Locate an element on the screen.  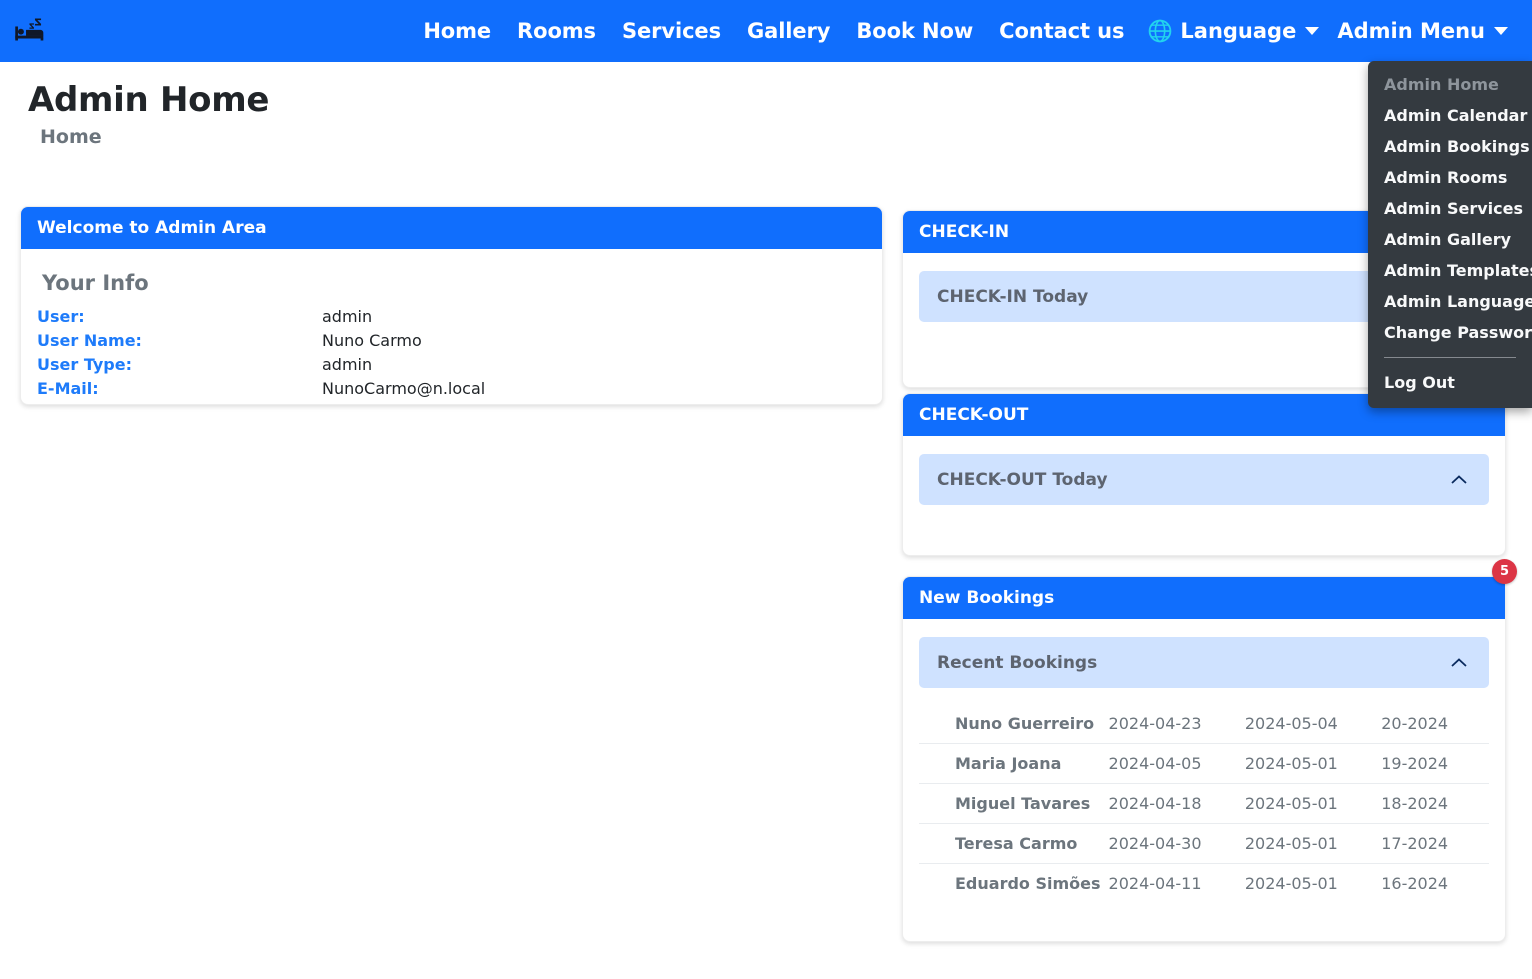
info-label-user: User: is located at coordinates (61, 316).